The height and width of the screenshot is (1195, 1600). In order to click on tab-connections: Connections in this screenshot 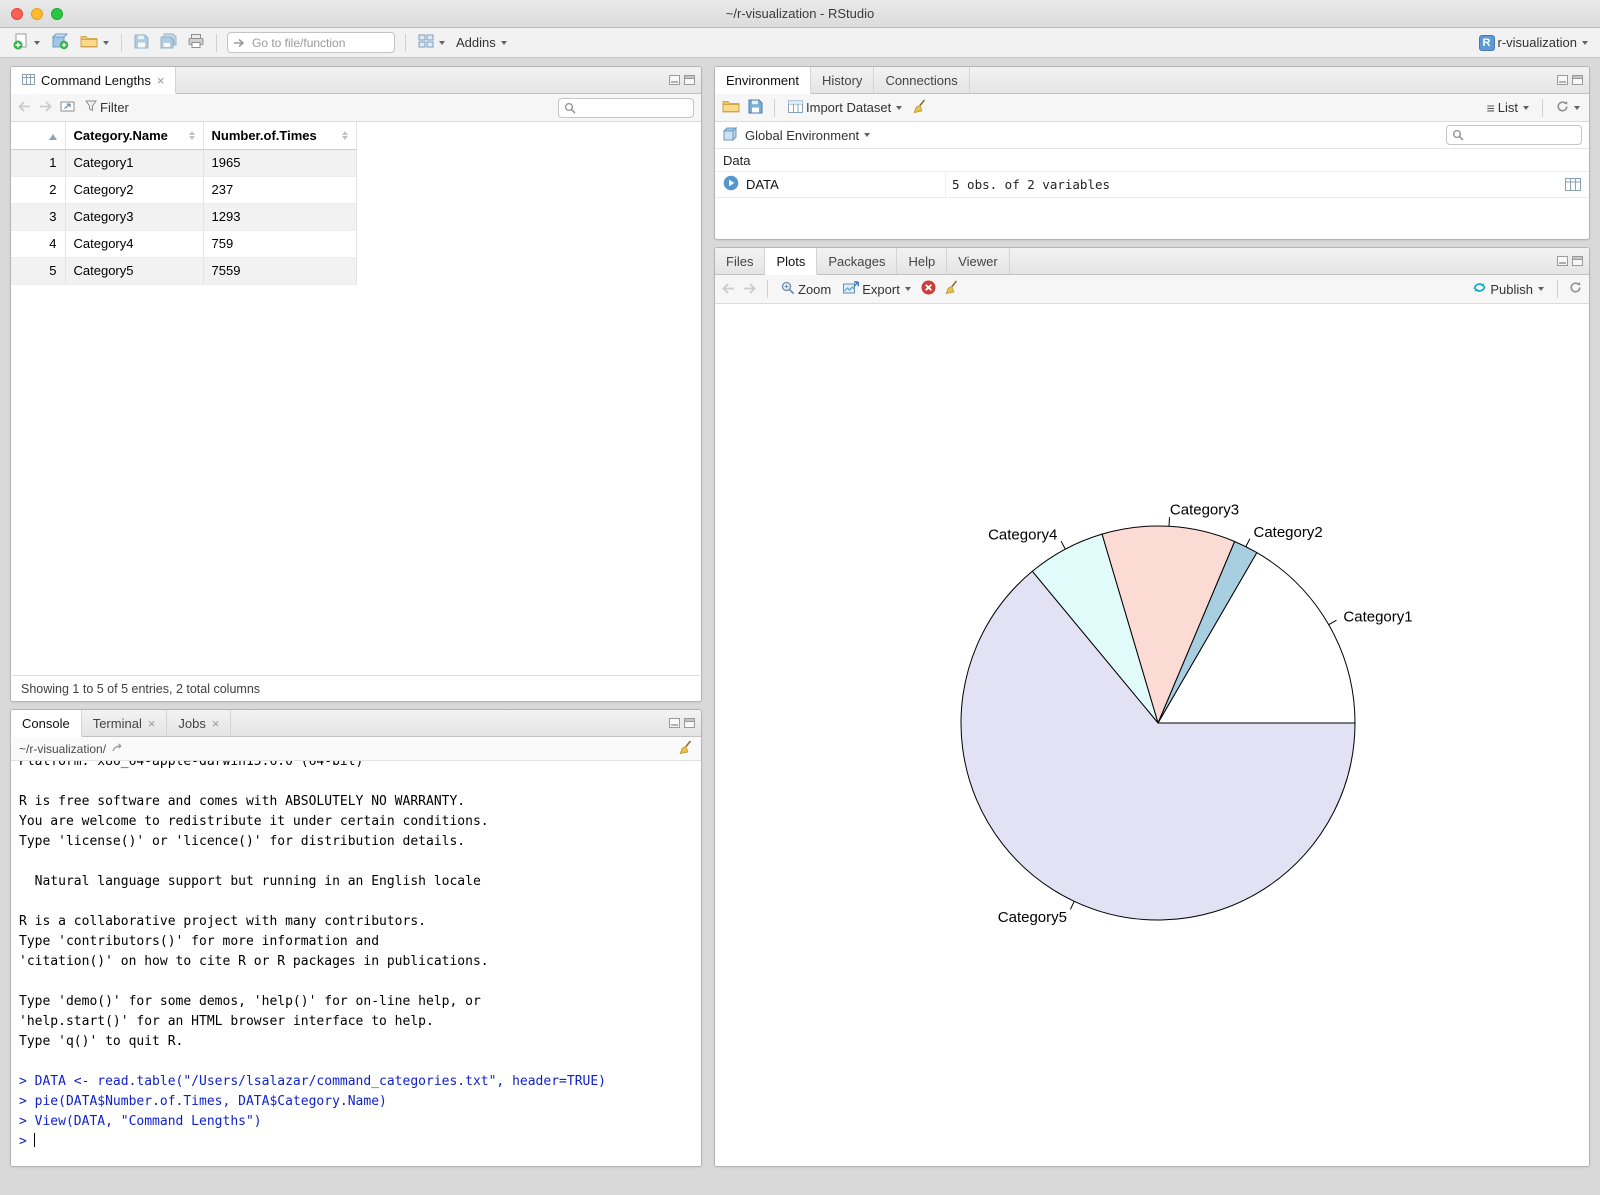, I will do `click(922, 80)`.